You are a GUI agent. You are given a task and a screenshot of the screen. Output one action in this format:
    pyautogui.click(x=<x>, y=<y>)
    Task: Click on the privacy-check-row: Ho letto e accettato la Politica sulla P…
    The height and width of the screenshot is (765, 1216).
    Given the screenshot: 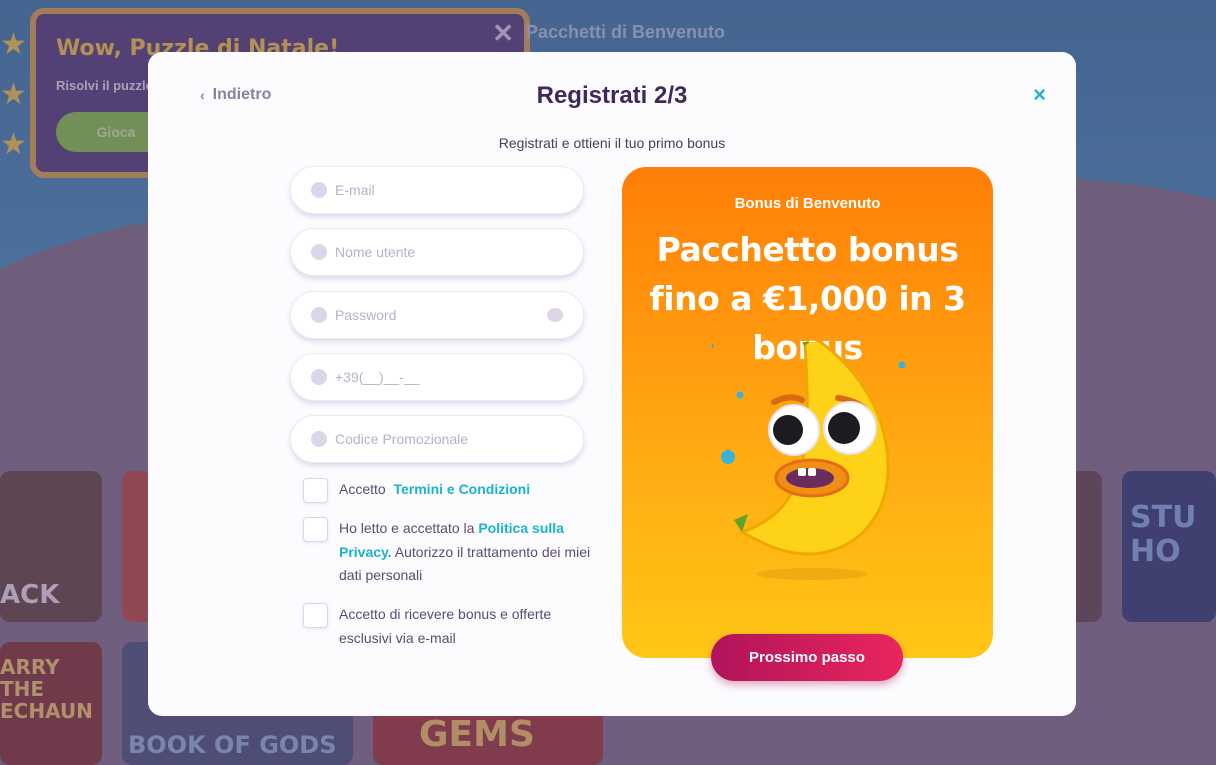 What is the action you would take?
    pyautogui.click(x=448, y=552)
    